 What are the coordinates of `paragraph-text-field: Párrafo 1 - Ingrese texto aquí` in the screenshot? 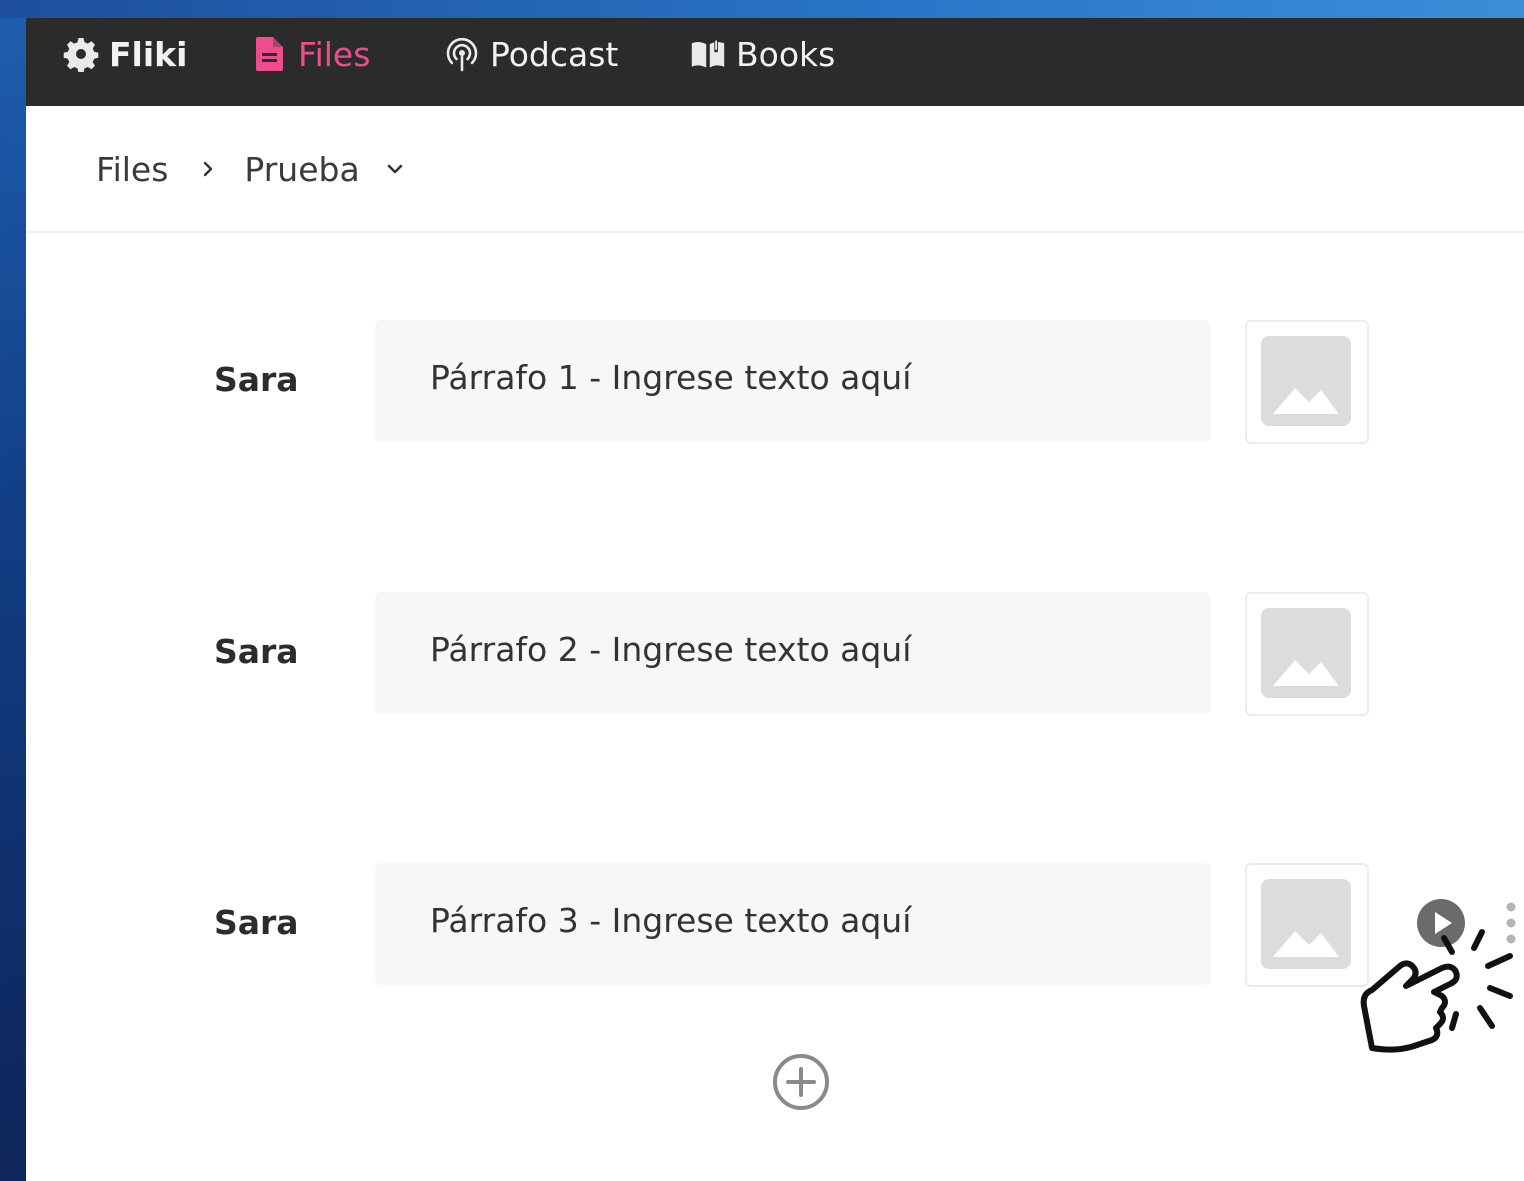 It's located at (793, 381).